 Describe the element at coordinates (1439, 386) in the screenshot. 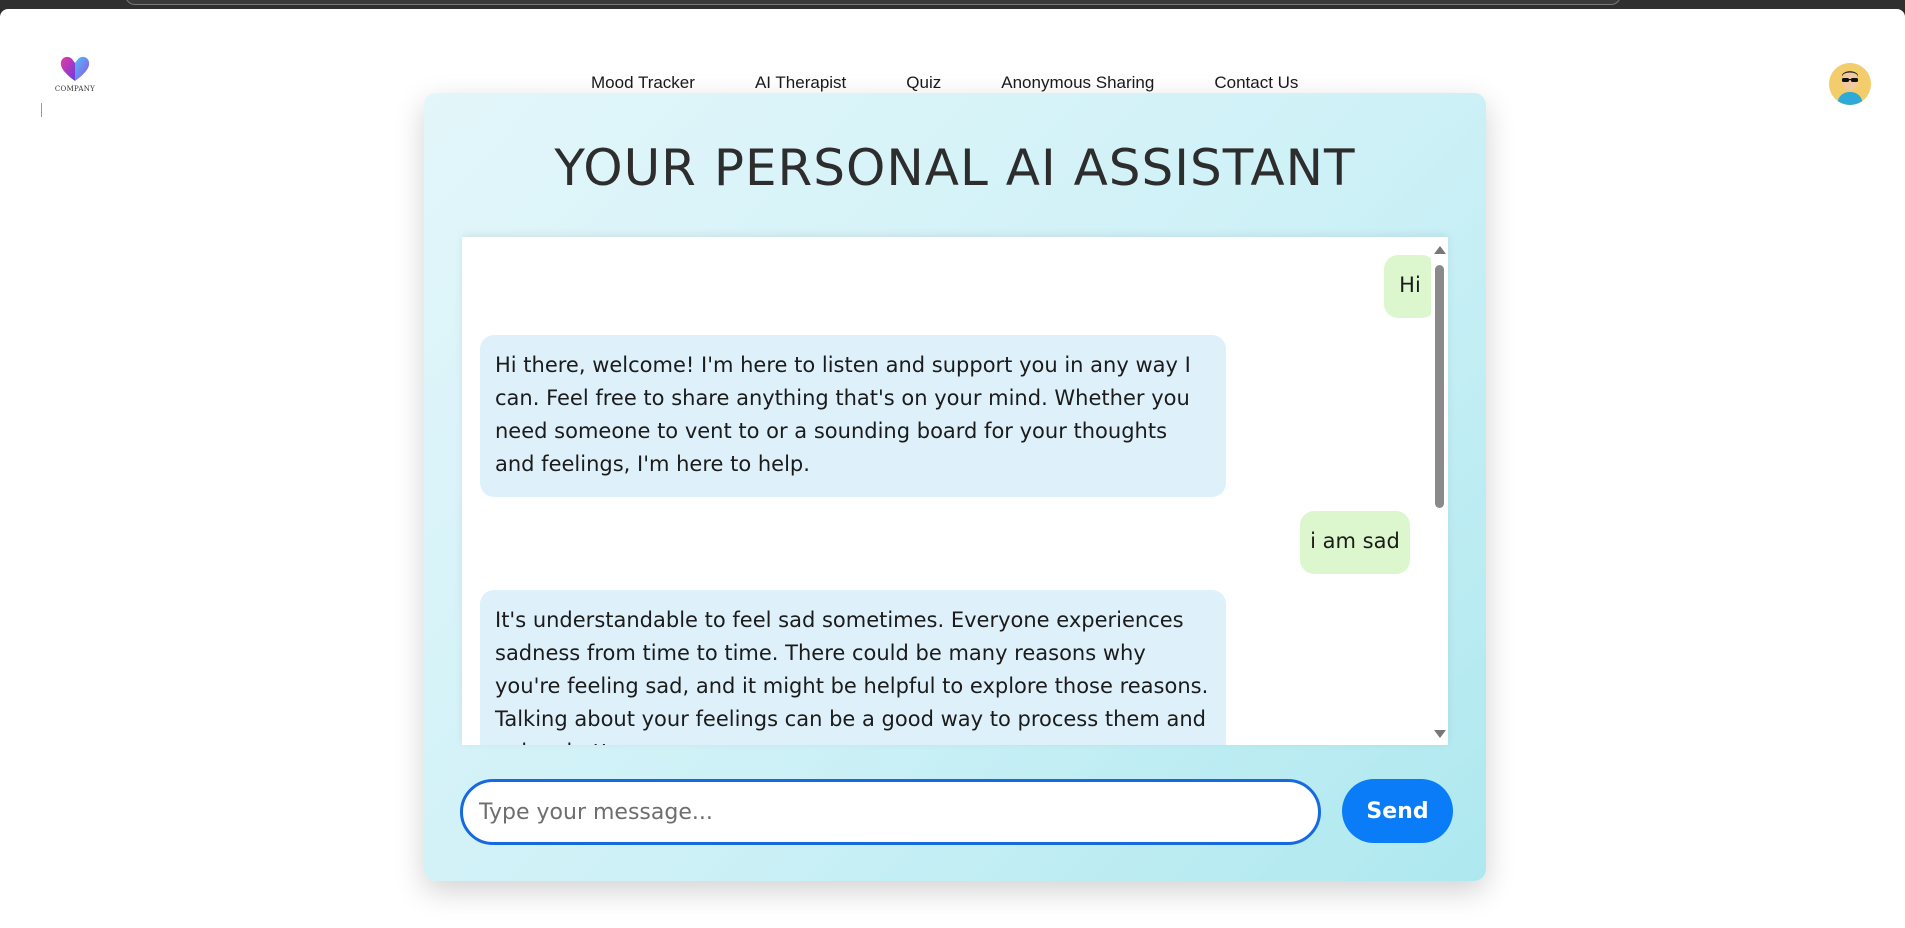

I see `scrollbar-thumb` at that location.